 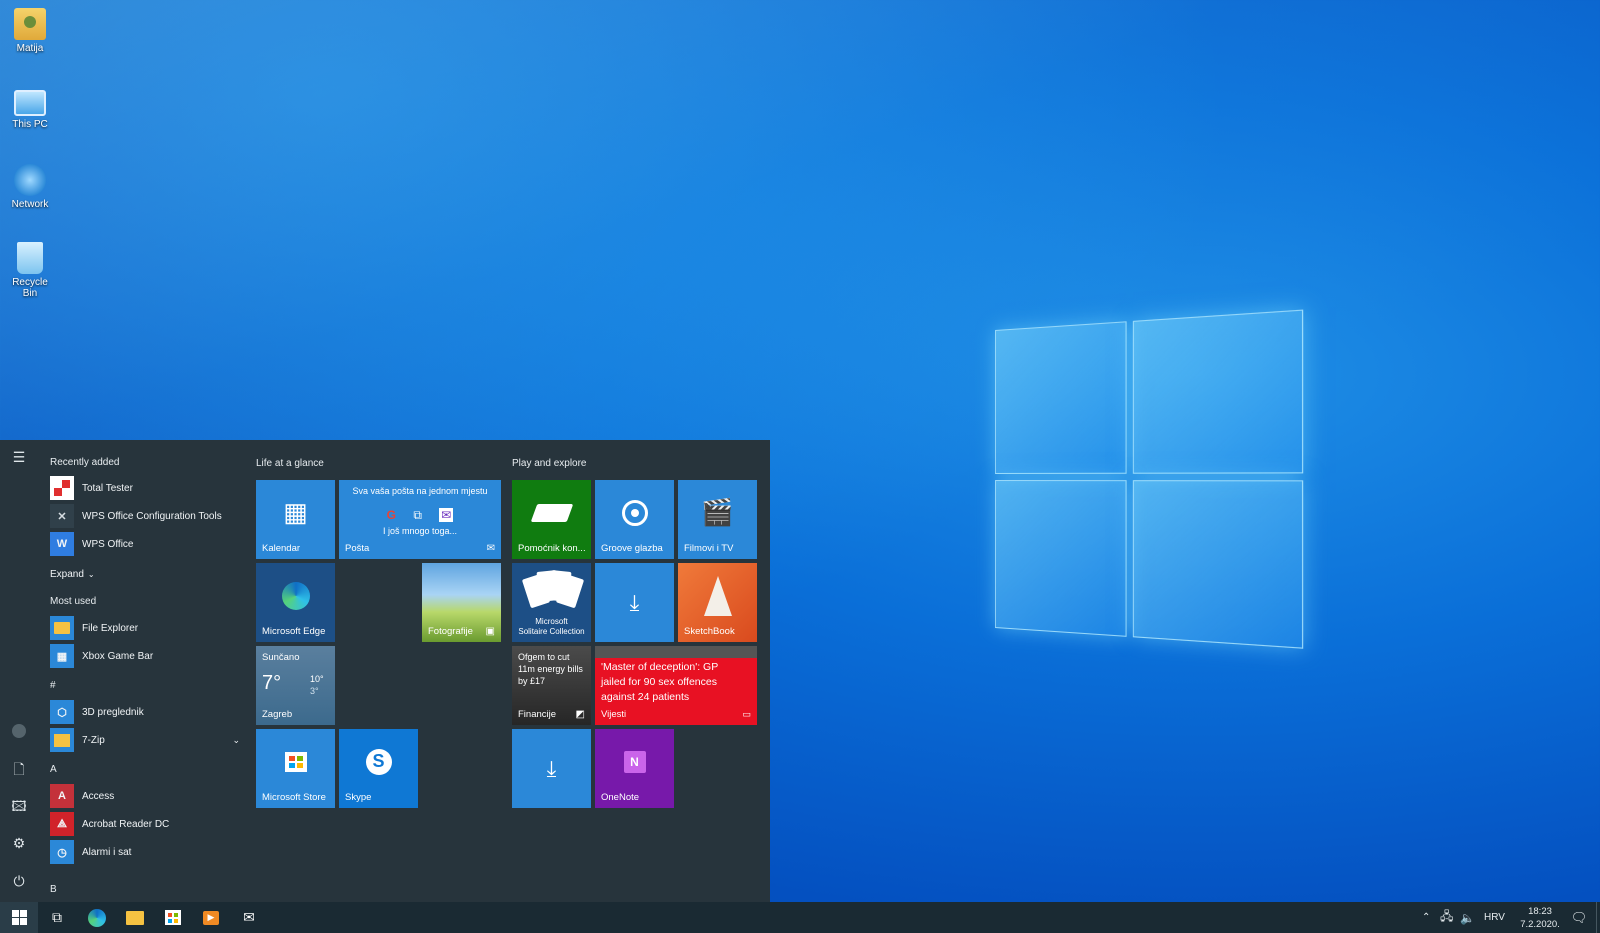 I want to click on app-item-wps-config: ✕ WPS Office Configuration Tools, so click(x=136, y=516).